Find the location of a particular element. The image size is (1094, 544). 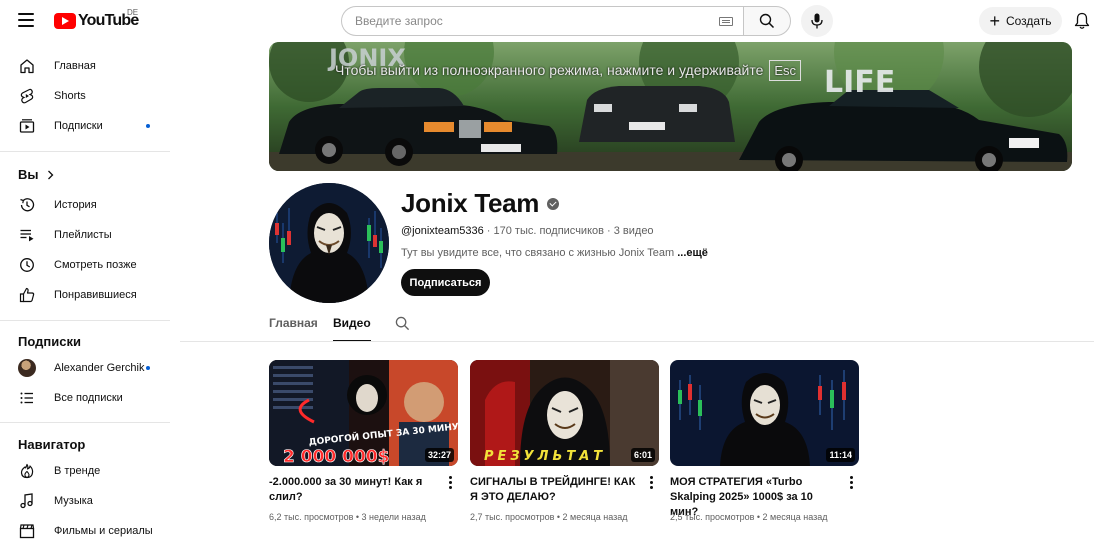

video-meta: 2,7 тыс. просмотров • 2 месяца назад is located at coordinates (549, 517).